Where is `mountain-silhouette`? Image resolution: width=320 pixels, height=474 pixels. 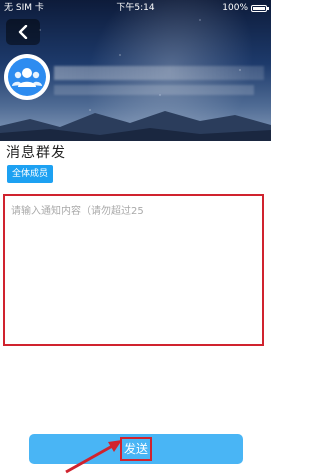
mountain-silhouette is located at coordinates (135, 126).